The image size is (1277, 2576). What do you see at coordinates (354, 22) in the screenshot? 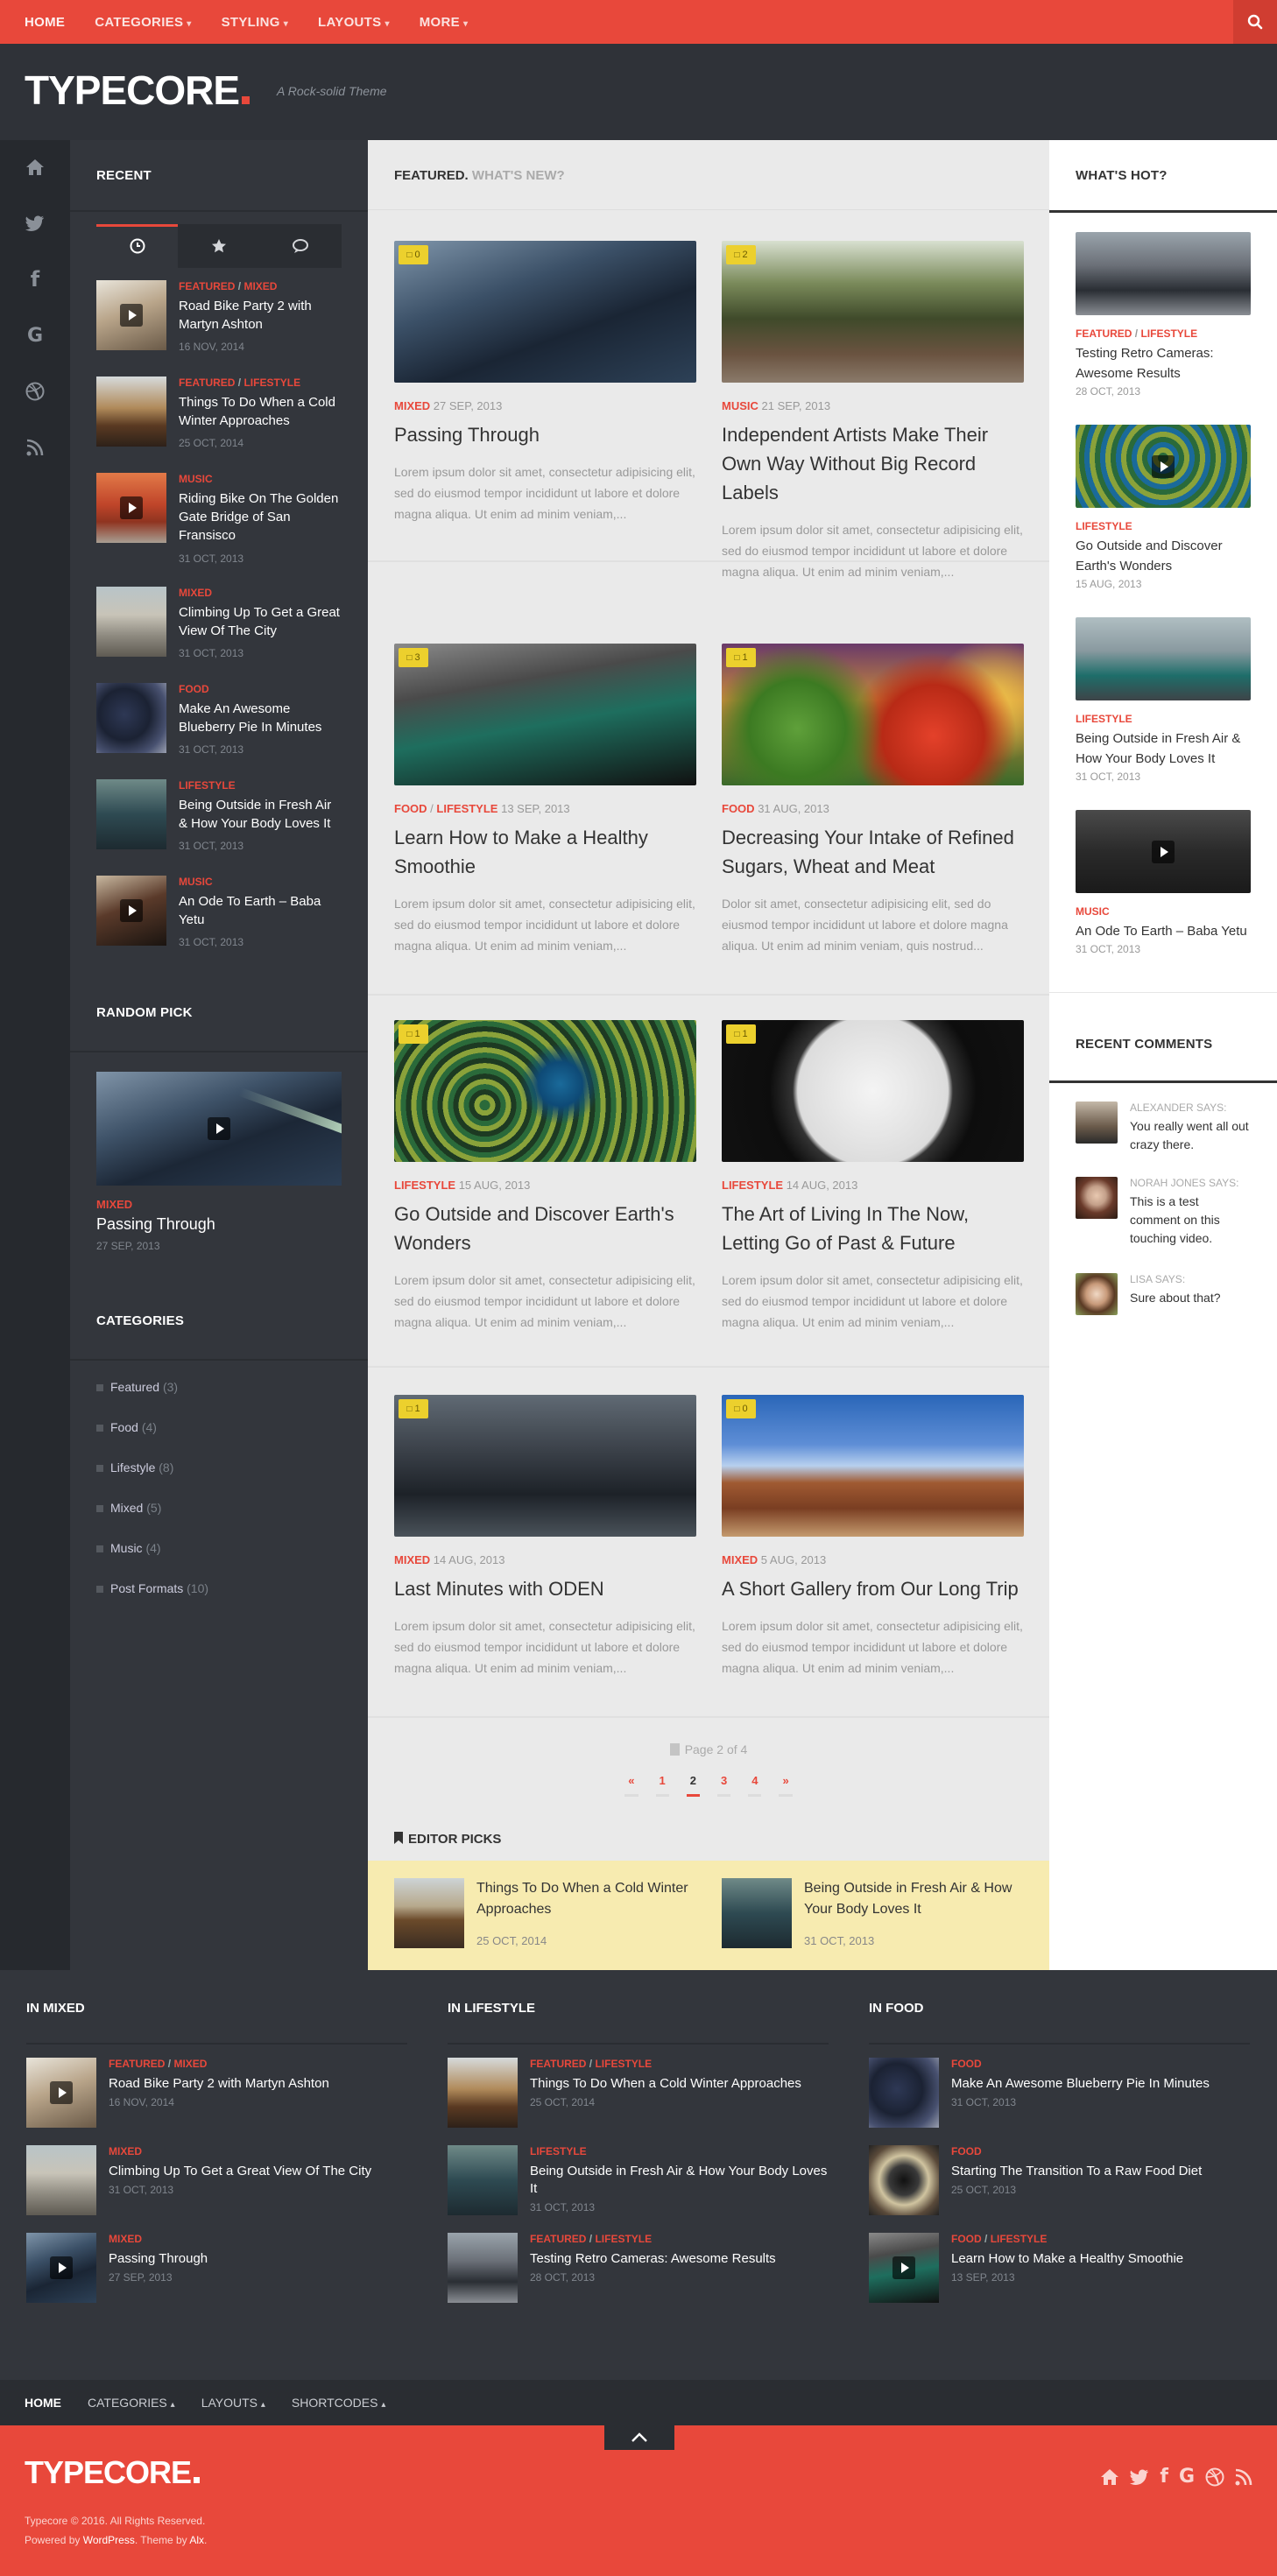
I see `nav-item-layouts: LAYOUTS ▾` at bounding box center [354, 22].